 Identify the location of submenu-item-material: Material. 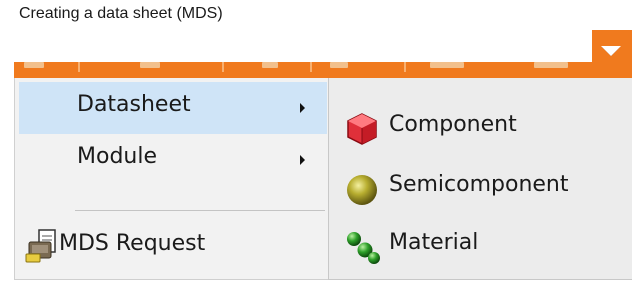
(479, 245).